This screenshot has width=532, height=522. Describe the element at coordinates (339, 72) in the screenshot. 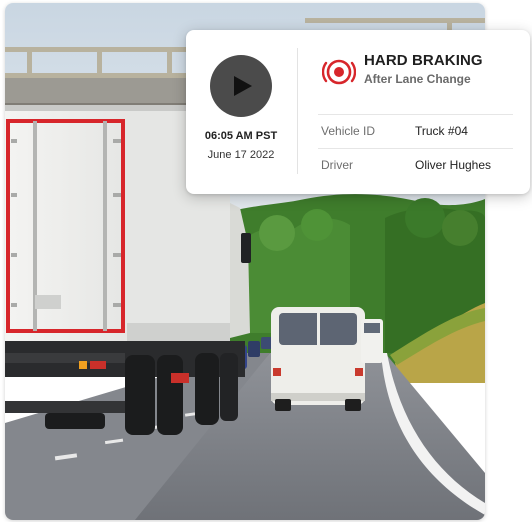

I see `hard-braking-icon` at that location.